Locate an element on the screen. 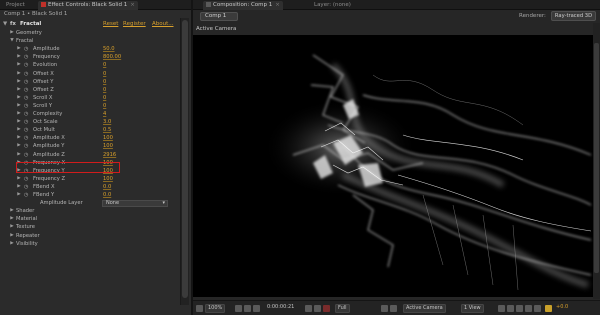 The image size is (600, 315). parameter-row: ▶ ◷ Offset X 0 is located at coordinates (89, 74).